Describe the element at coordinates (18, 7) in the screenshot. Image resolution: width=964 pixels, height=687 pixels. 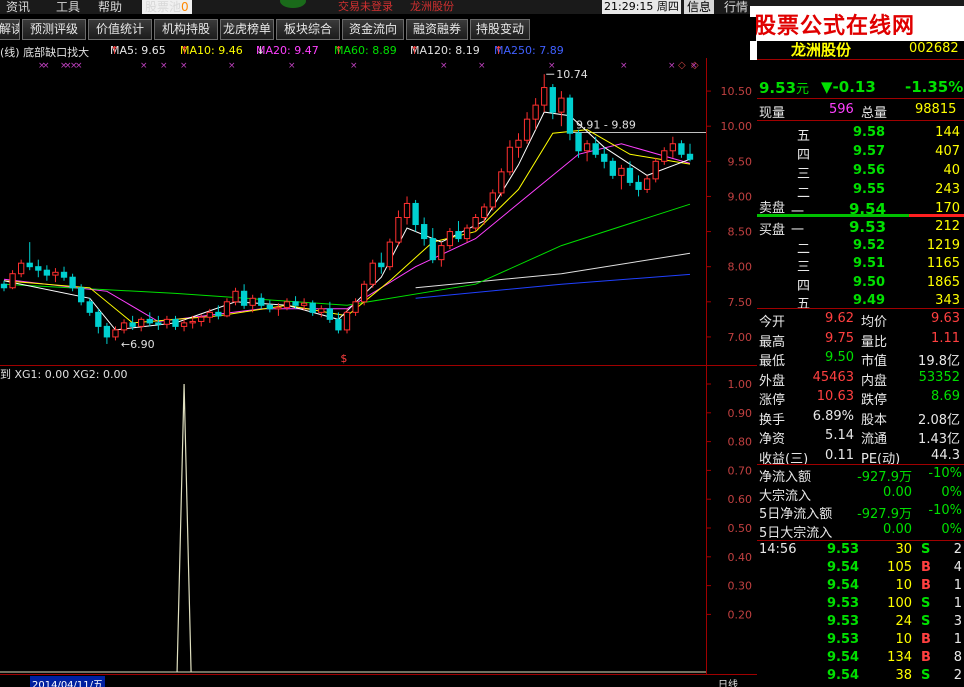
I see `menu-item-info: 资讯` at that location.